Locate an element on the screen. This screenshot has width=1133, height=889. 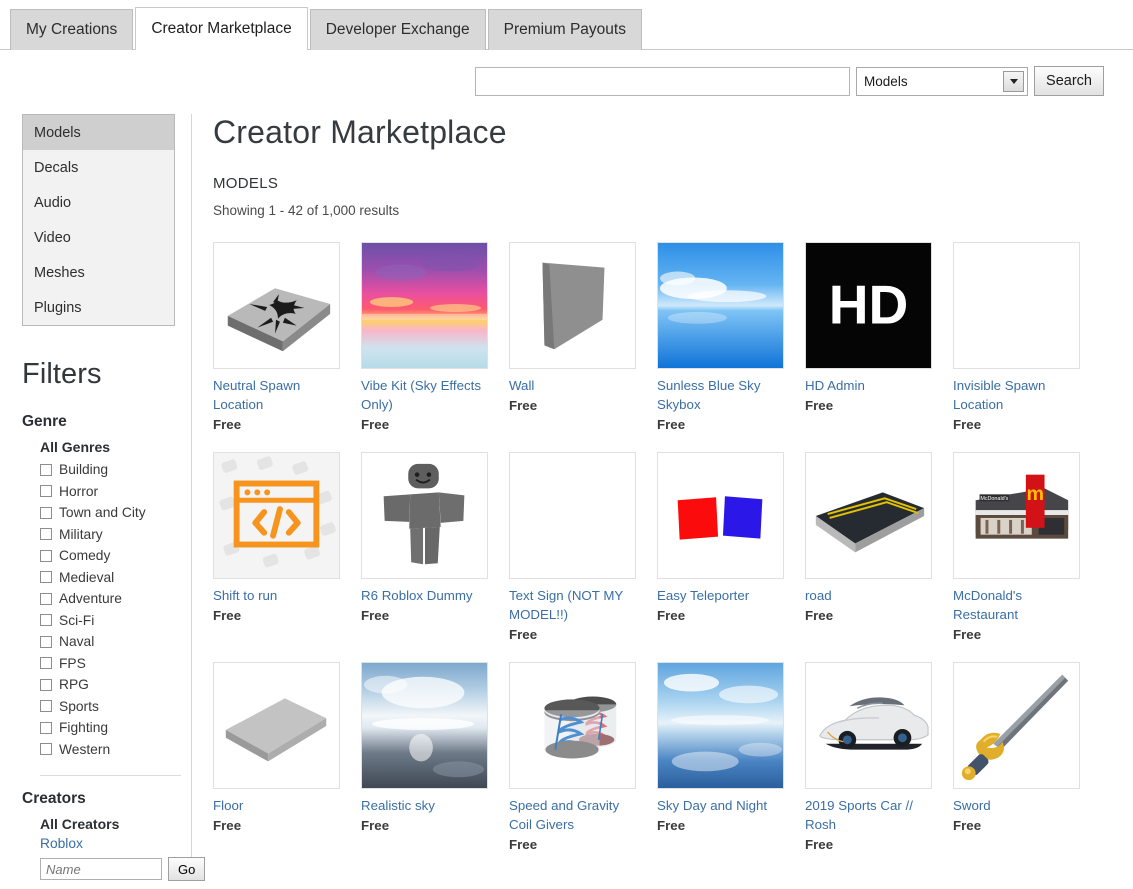
realistic-sky-thumb is located at coordinates (424, 725).